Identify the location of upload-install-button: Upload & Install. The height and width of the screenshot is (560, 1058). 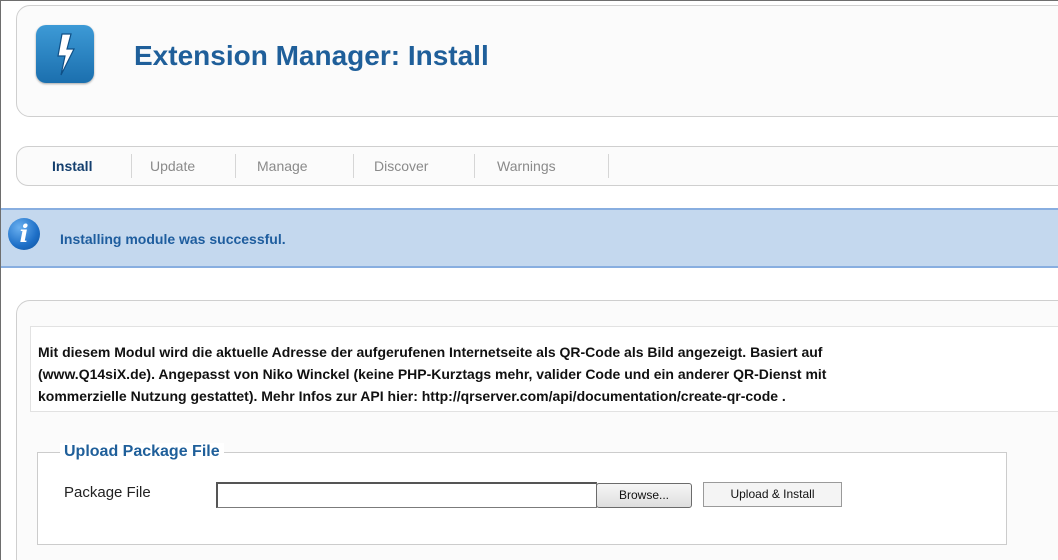
(772, 494).